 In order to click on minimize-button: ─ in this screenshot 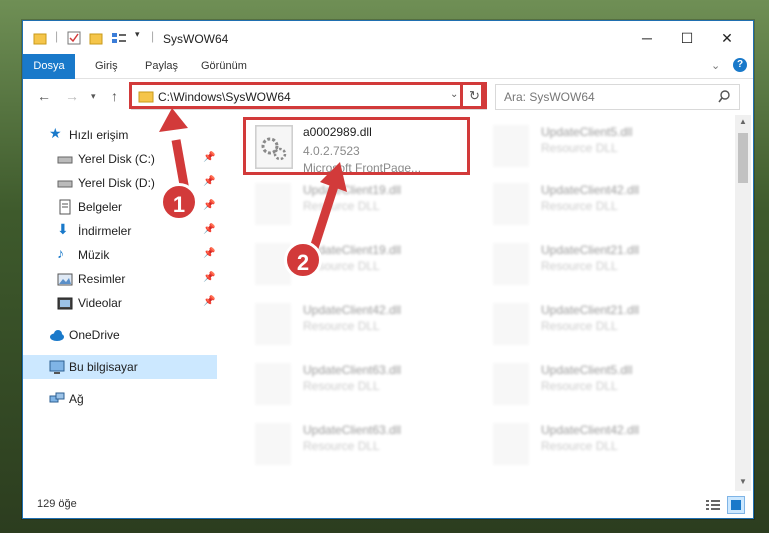, I will do `click(647, 38)`.